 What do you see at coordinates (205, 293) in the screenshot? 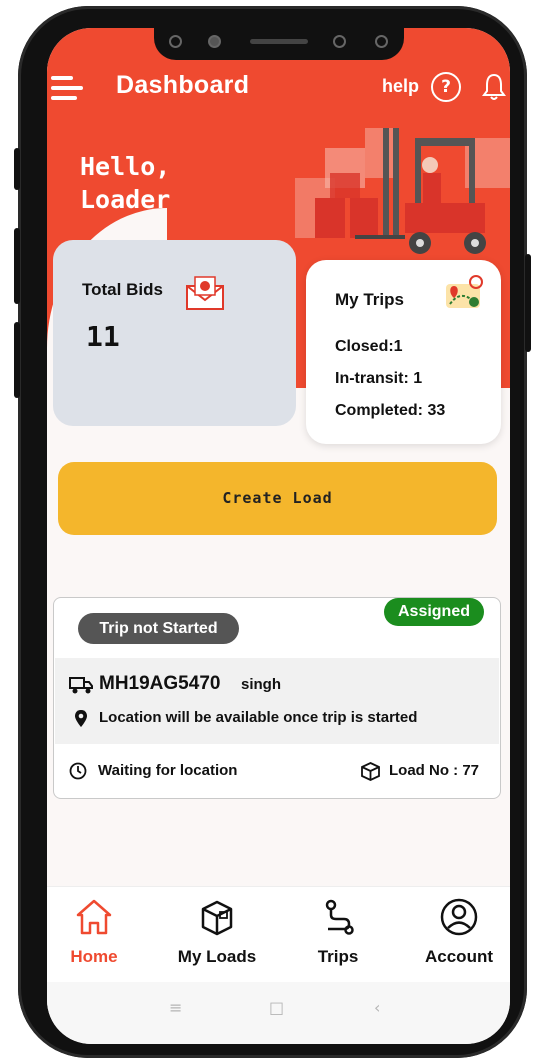
I see `mail-icon` at bounding box center [205, 293].